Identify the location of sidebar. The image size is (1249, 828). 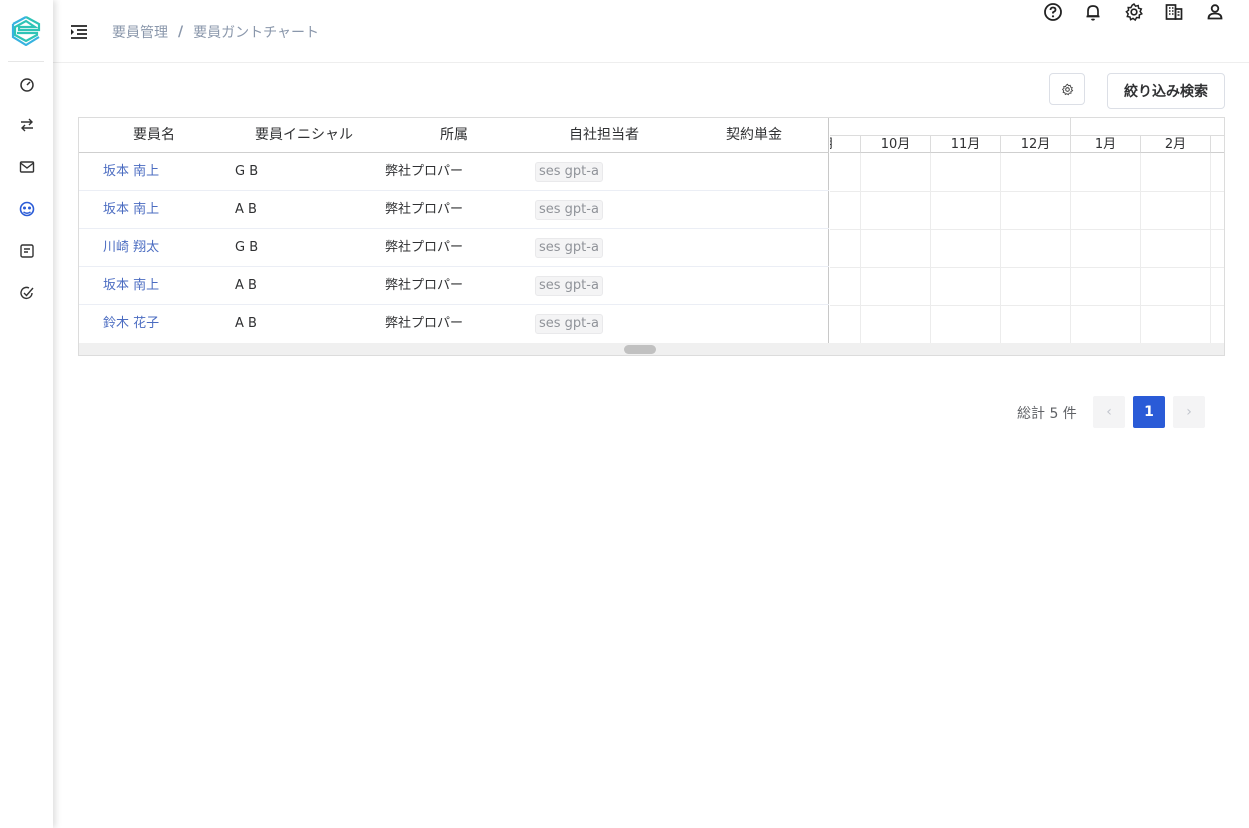
(26, 414).